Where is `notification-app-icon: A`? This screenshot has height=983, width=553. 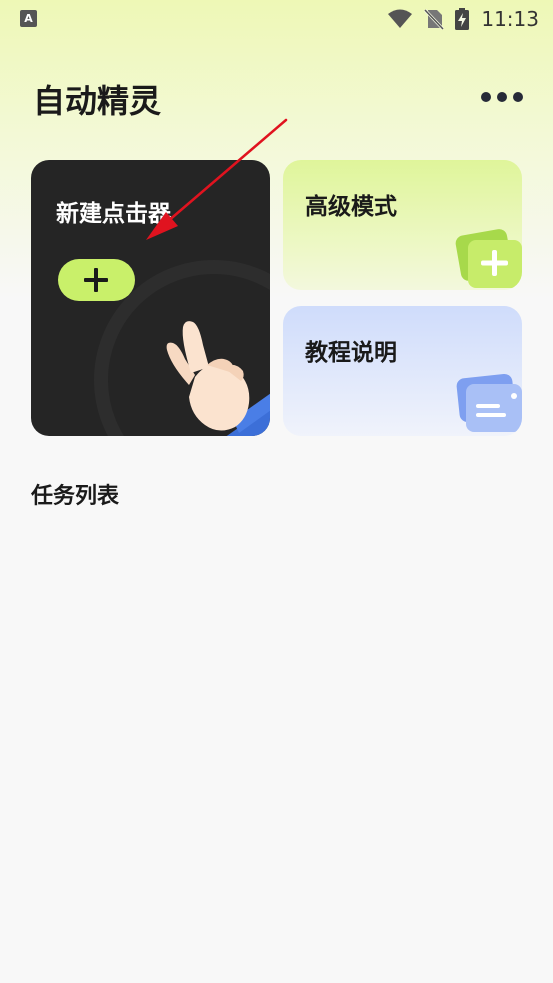
notification-app-icon: A is located at coordinates (28, 18).